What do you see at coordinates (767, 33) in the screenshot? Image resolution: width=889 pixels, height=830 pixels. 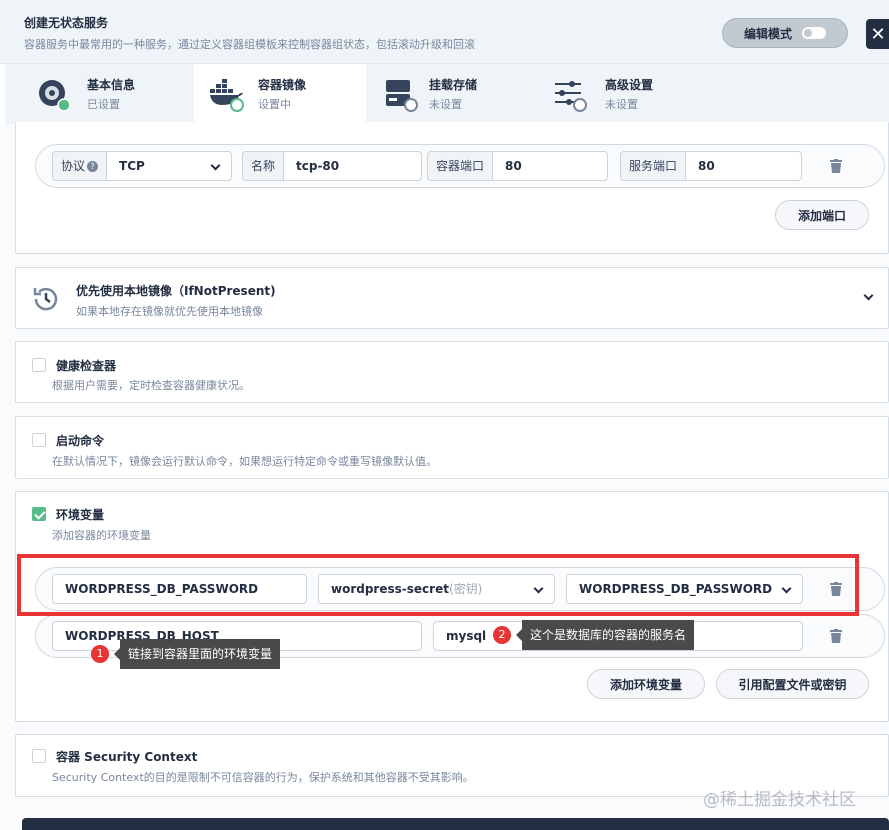 I see `edit-mode-label: 编辑模式` at bounding box center [767, 33].